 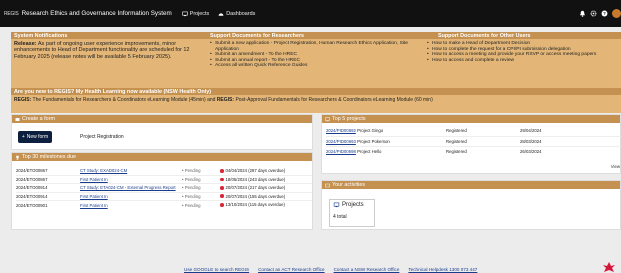 What do you see at coordinates (41, 35) in the screenshot?
I see `system-notifications-heading: System Notifications` at bounding box center [41, 35].